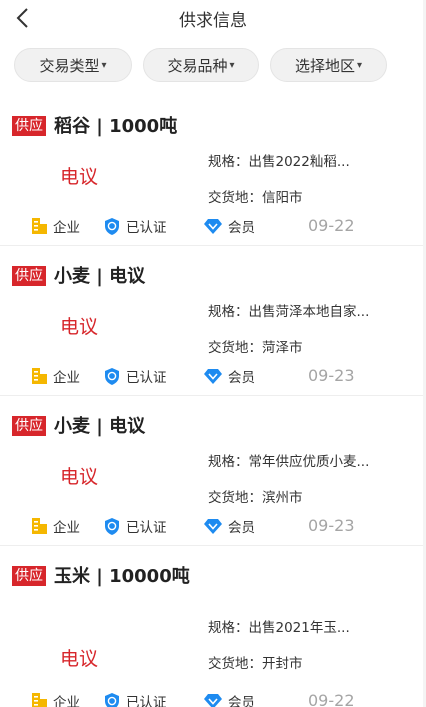 The height and width of the screenshot is (707, 426). I want to click on listing-title: 稻谷 | 1000吨, so click(116, 126).